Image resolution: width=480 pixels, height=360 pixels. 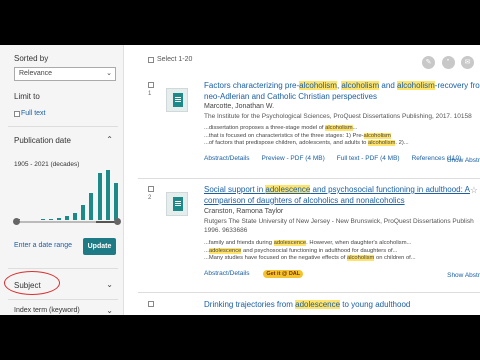 What do you see at coordinates (33, 113) in the screenshot?
I see `full-text-label: Full text` at bounding box center [33, 113].